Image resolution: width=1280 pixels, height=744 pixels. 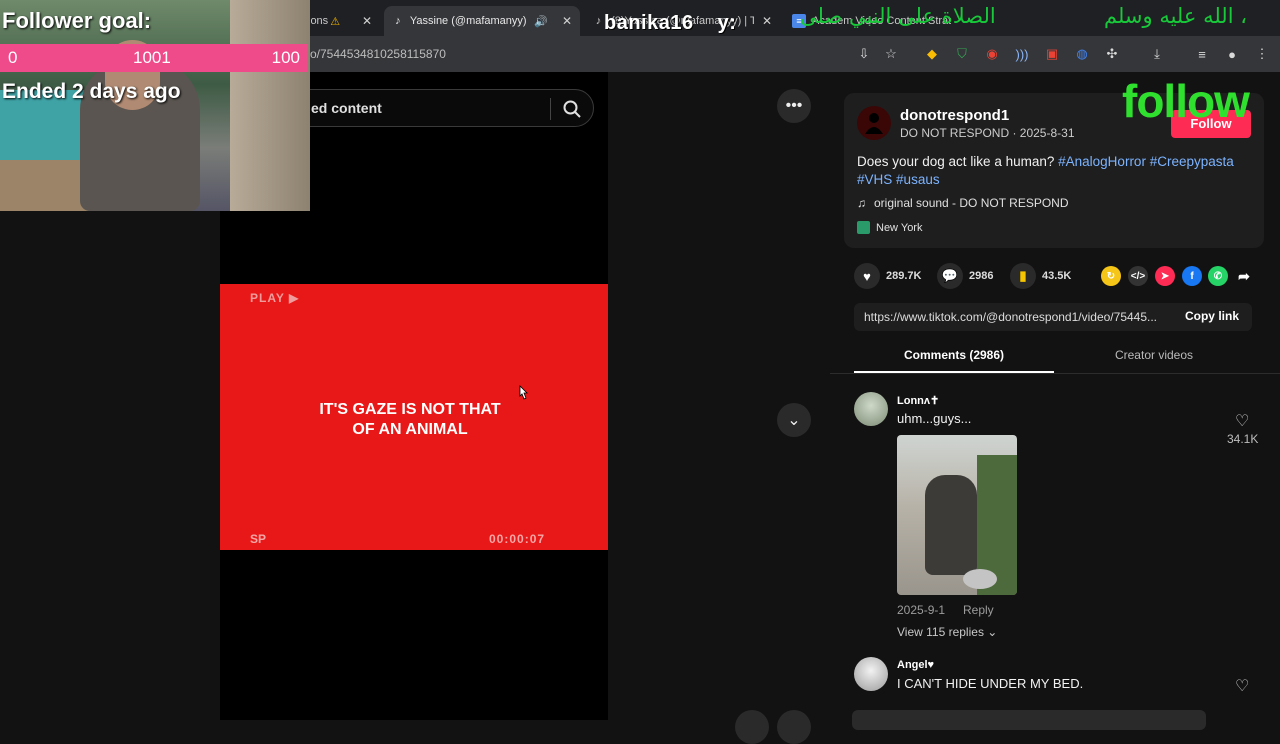 What do you see at coordinates (947, 632) in the screenshot?
I see `view-replies-button: View 115 replies ⌄` at bounding box center [947, 632].